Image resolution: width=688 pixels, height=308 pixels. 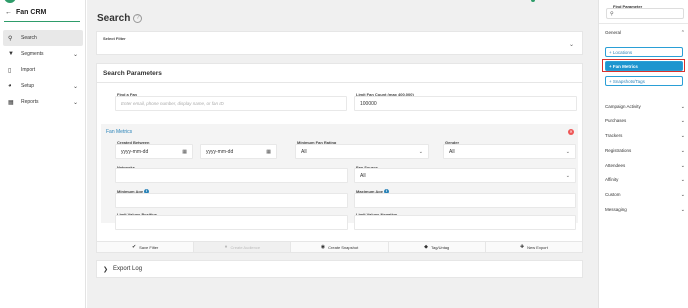 I want to click on group-label: Campaign Activity, so click(x=623, y=106).